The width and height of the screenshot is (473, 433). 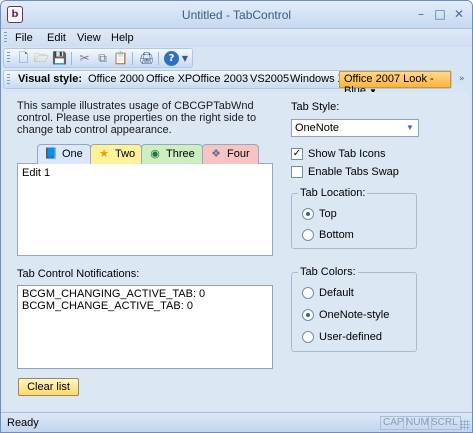 What do you see at coordinates (8, 58) in the screenshot?
I see `toolbar-grip` at bounding box center [8, 58].